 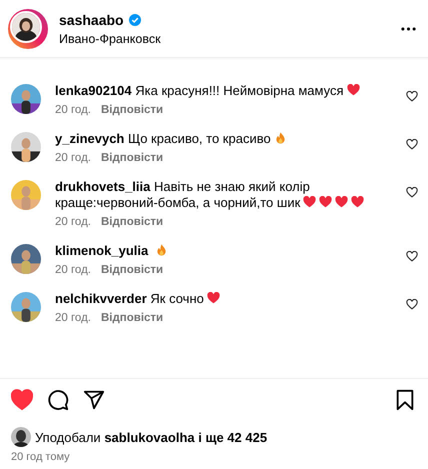 What do you see at coordinates (223, 195) in the screenshot?
I see `comment-text: drukhovets_liia Навіть не знаю який колір краще:червоний-бомба, а чорний,то шик` at bounding box center [223, 195].